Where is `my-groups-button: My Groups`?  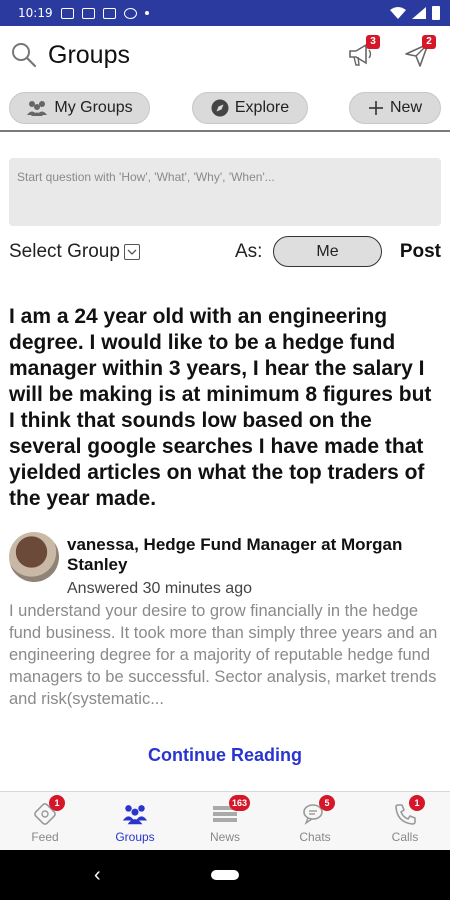
my-groups-button: My Groups is located at coordinates (79, 108).